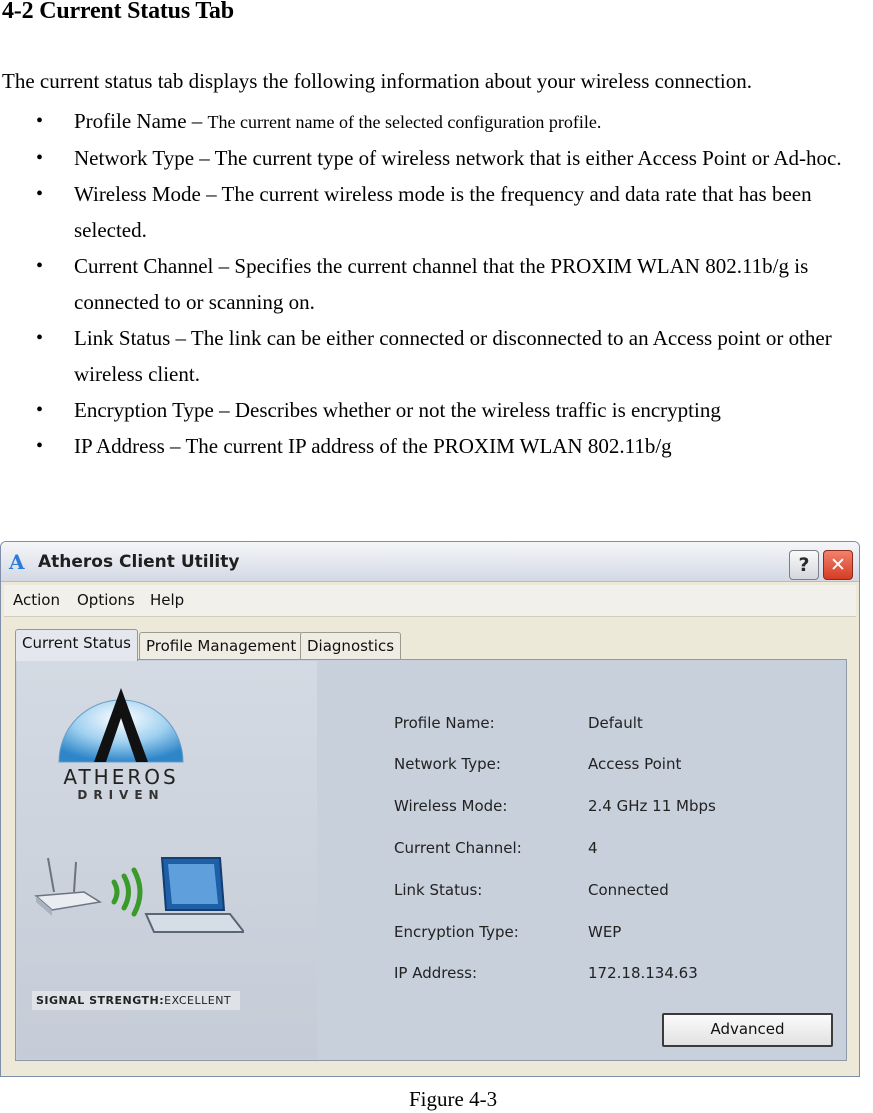 The height and width of the screenshot is (1113, 873). I want to click on field-term: Encryption Type –, so click(154, 410).